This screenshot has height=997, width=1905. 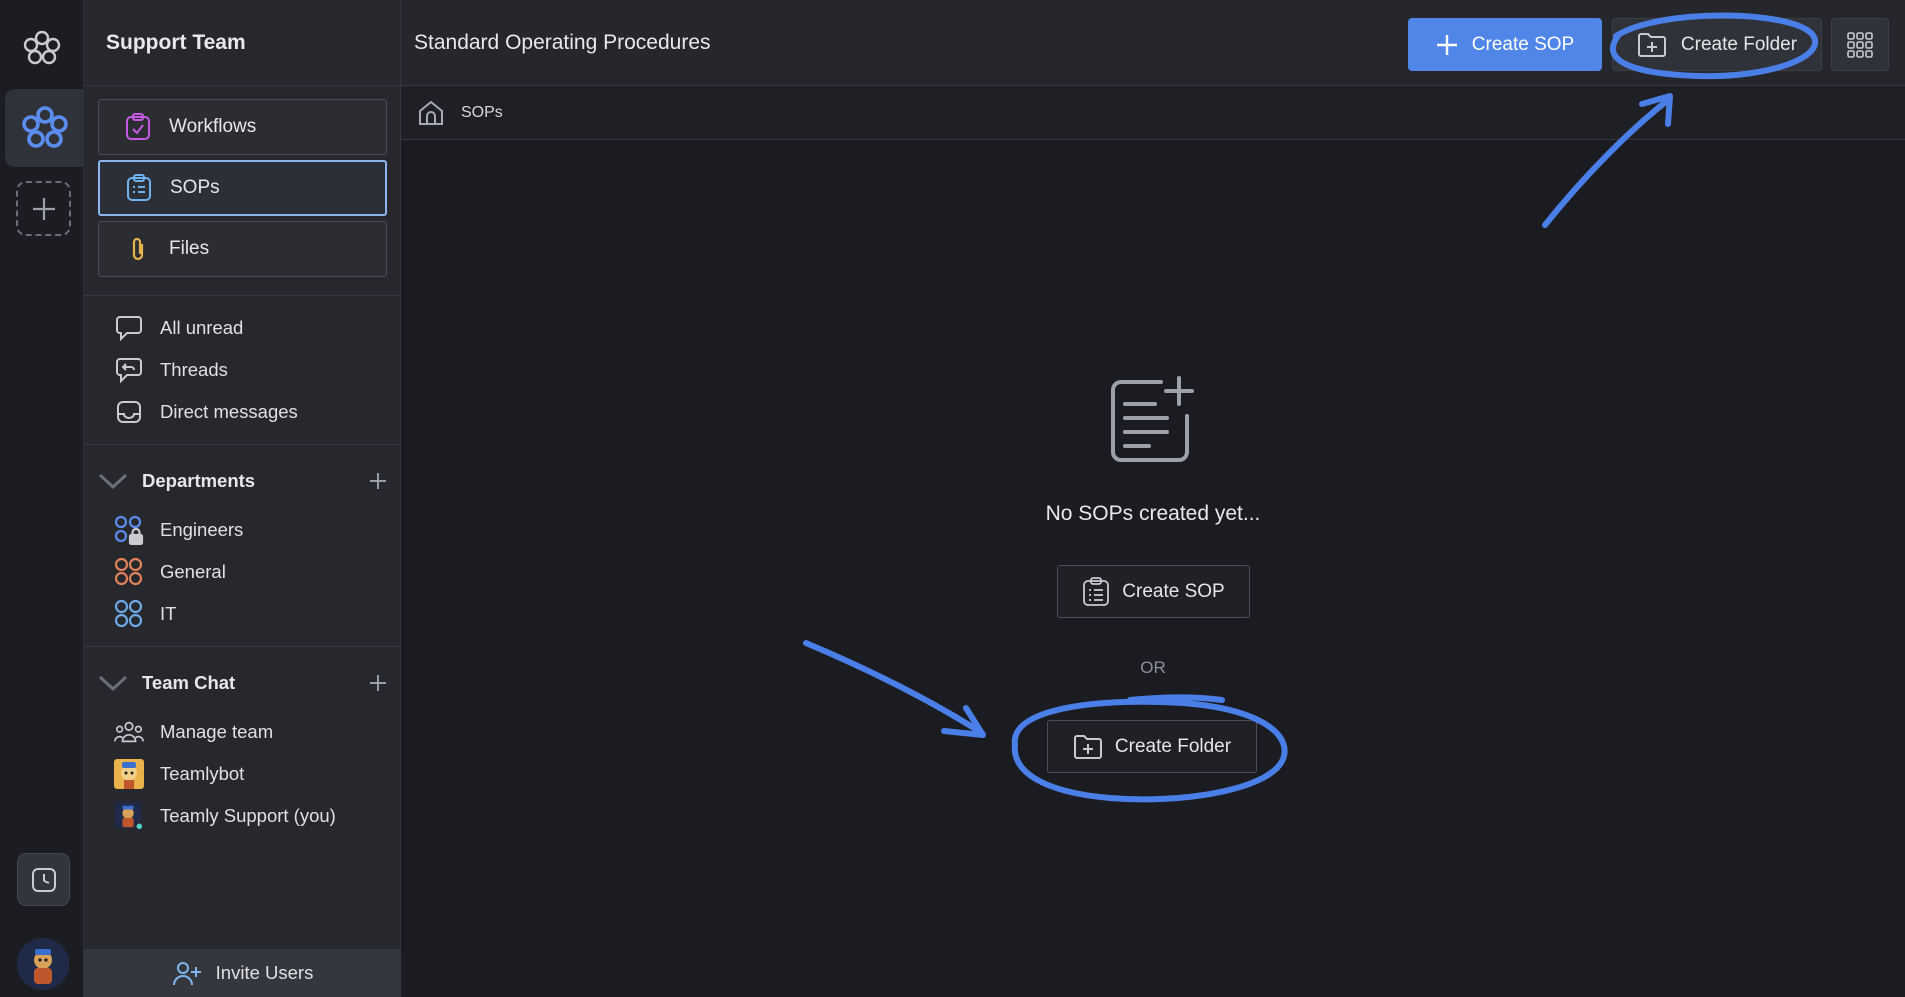 I want to click on inbox-icon, so click(x=129, y=412).